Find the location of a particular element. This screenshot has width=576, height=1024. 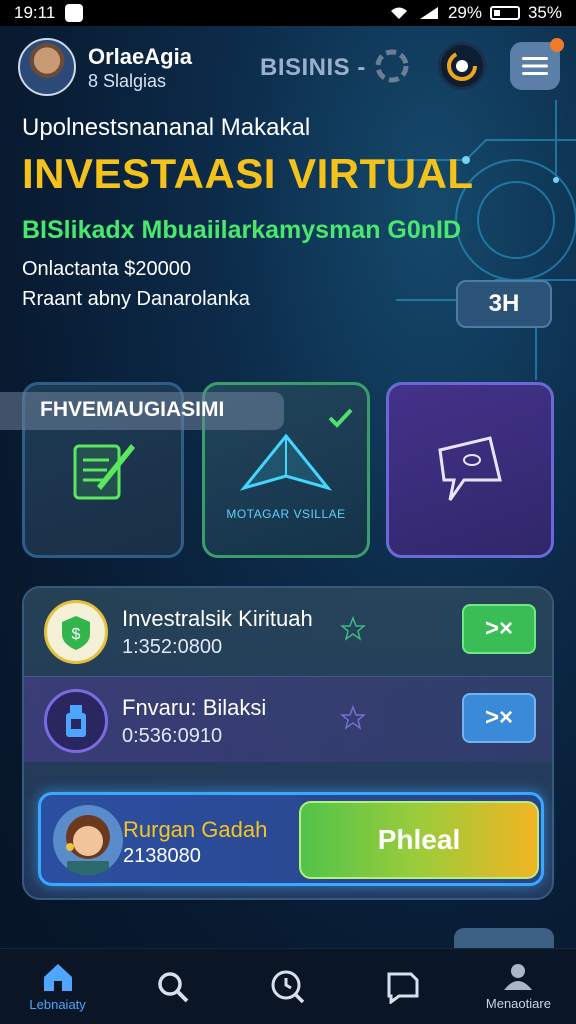

money-shield-icon: $ is located at coordinates (76, 632).